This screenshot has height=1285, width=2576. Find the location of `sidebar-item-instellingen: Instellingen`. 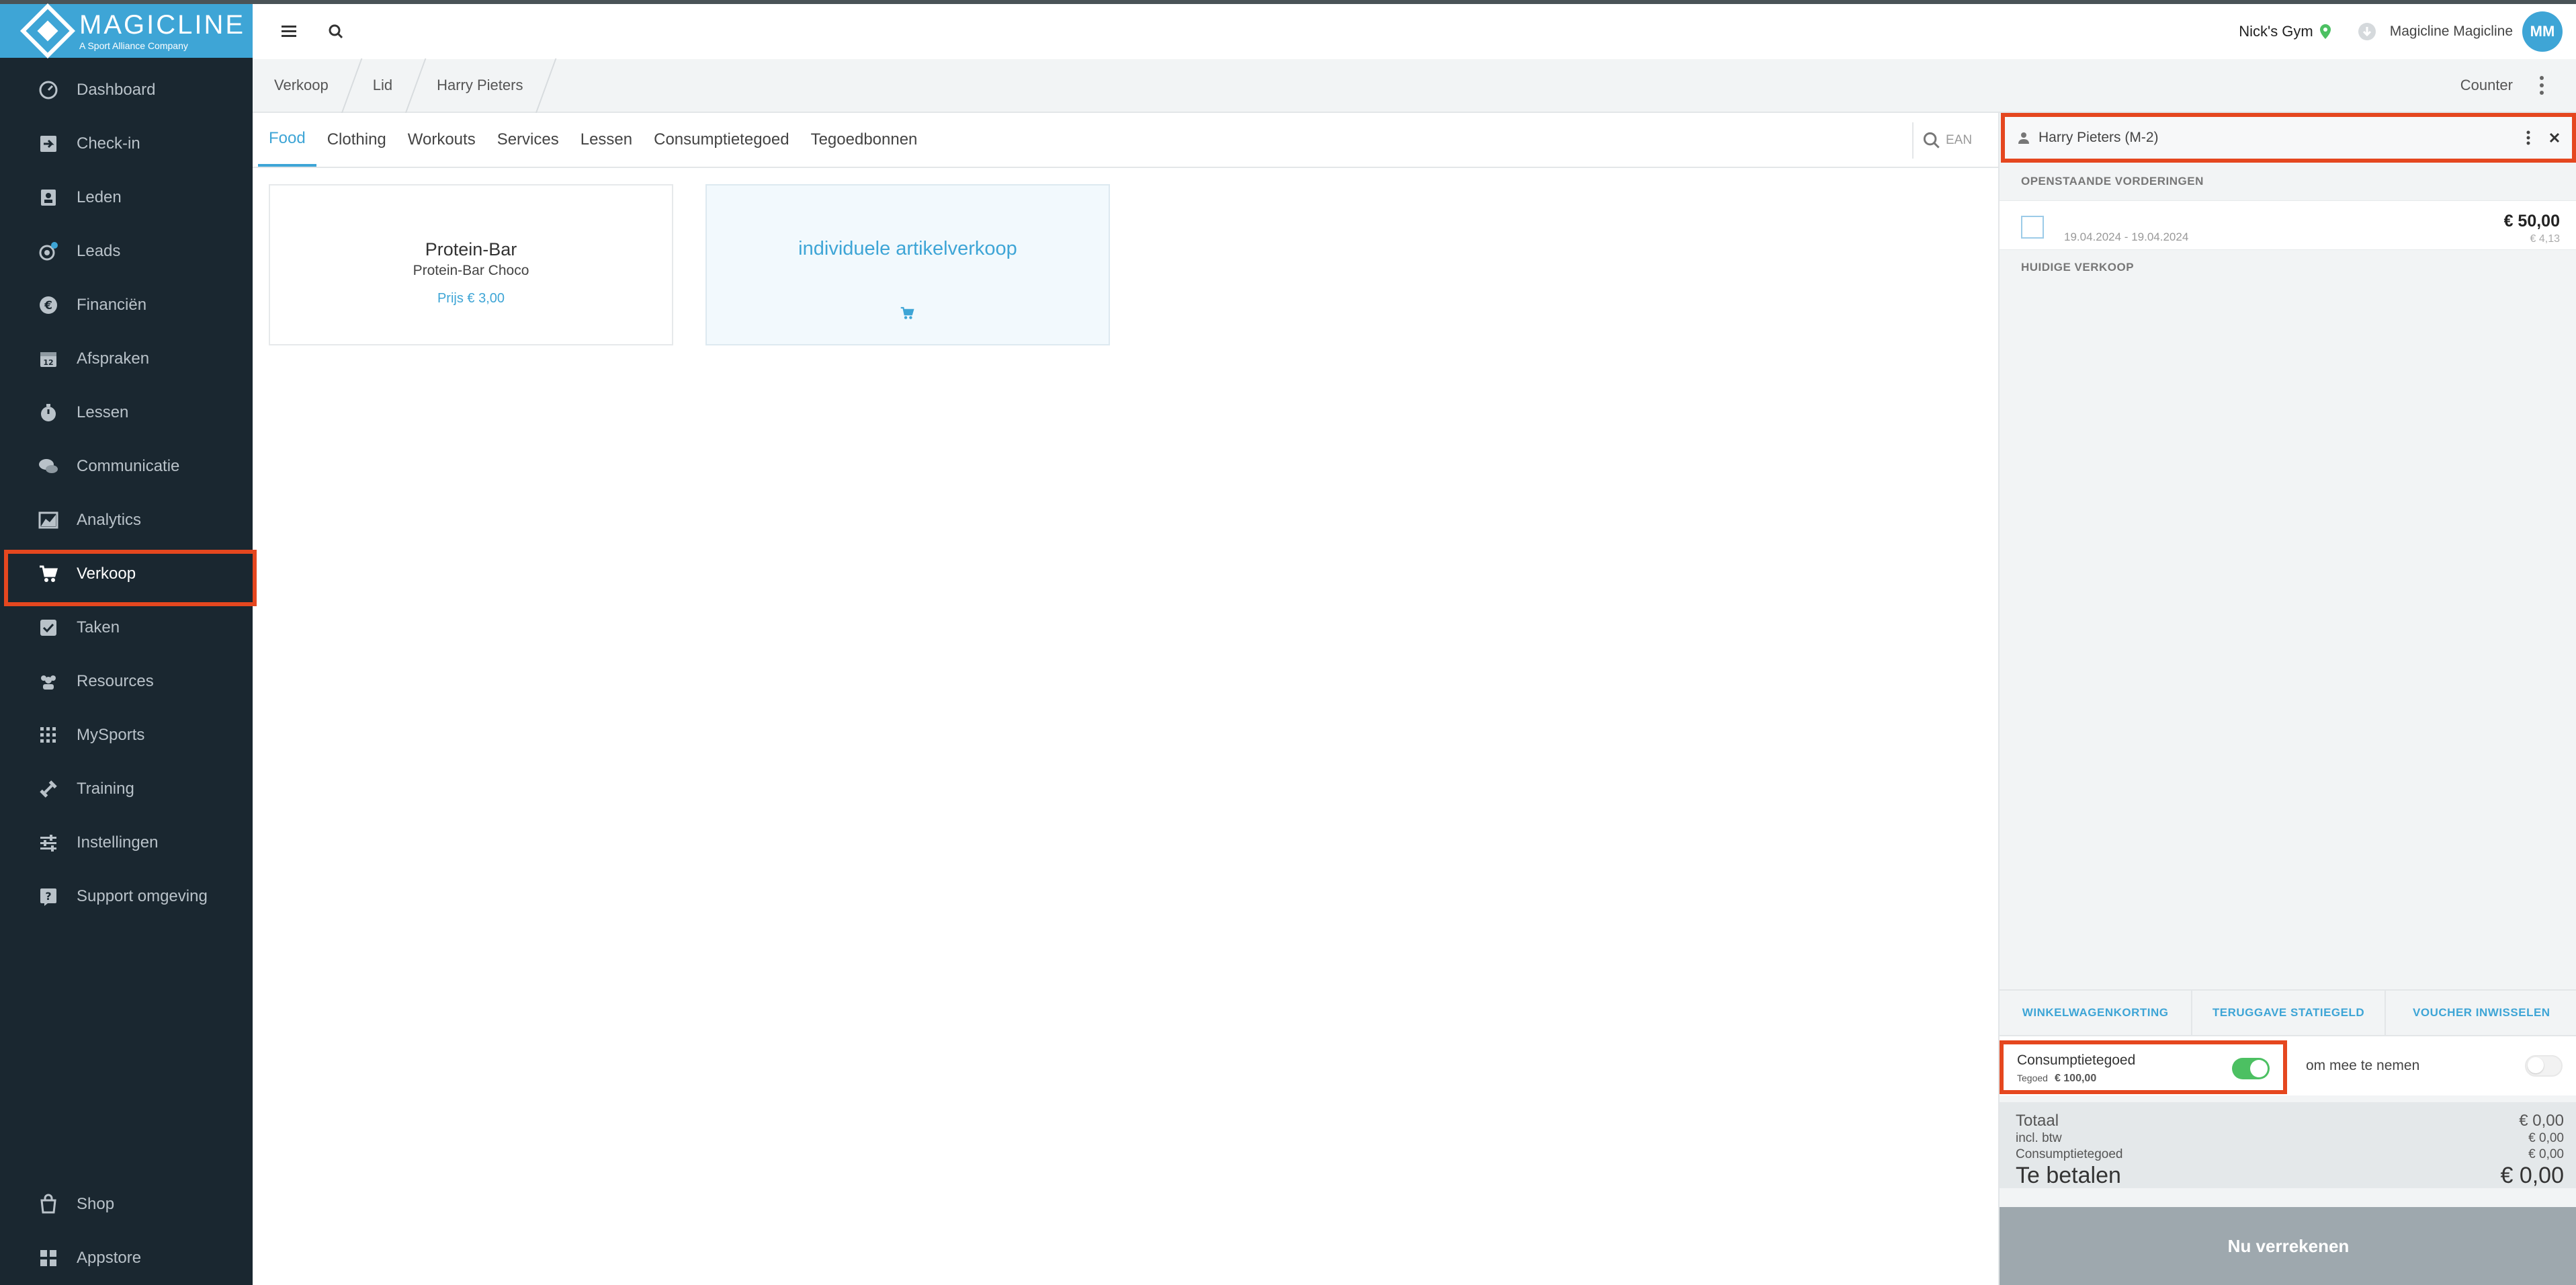

sidebar-item-instellingen: Instellingen is located at coordinates (126, 843).